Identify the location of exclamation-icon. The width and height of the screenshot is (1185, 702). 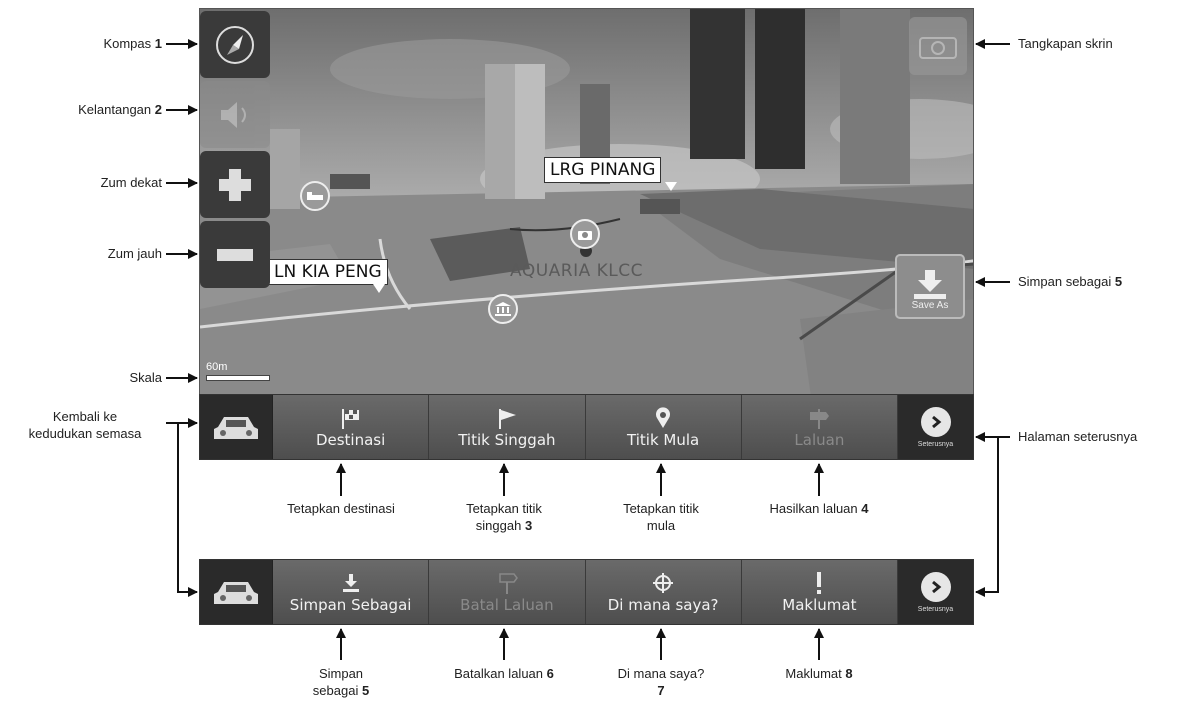
(819, 583).